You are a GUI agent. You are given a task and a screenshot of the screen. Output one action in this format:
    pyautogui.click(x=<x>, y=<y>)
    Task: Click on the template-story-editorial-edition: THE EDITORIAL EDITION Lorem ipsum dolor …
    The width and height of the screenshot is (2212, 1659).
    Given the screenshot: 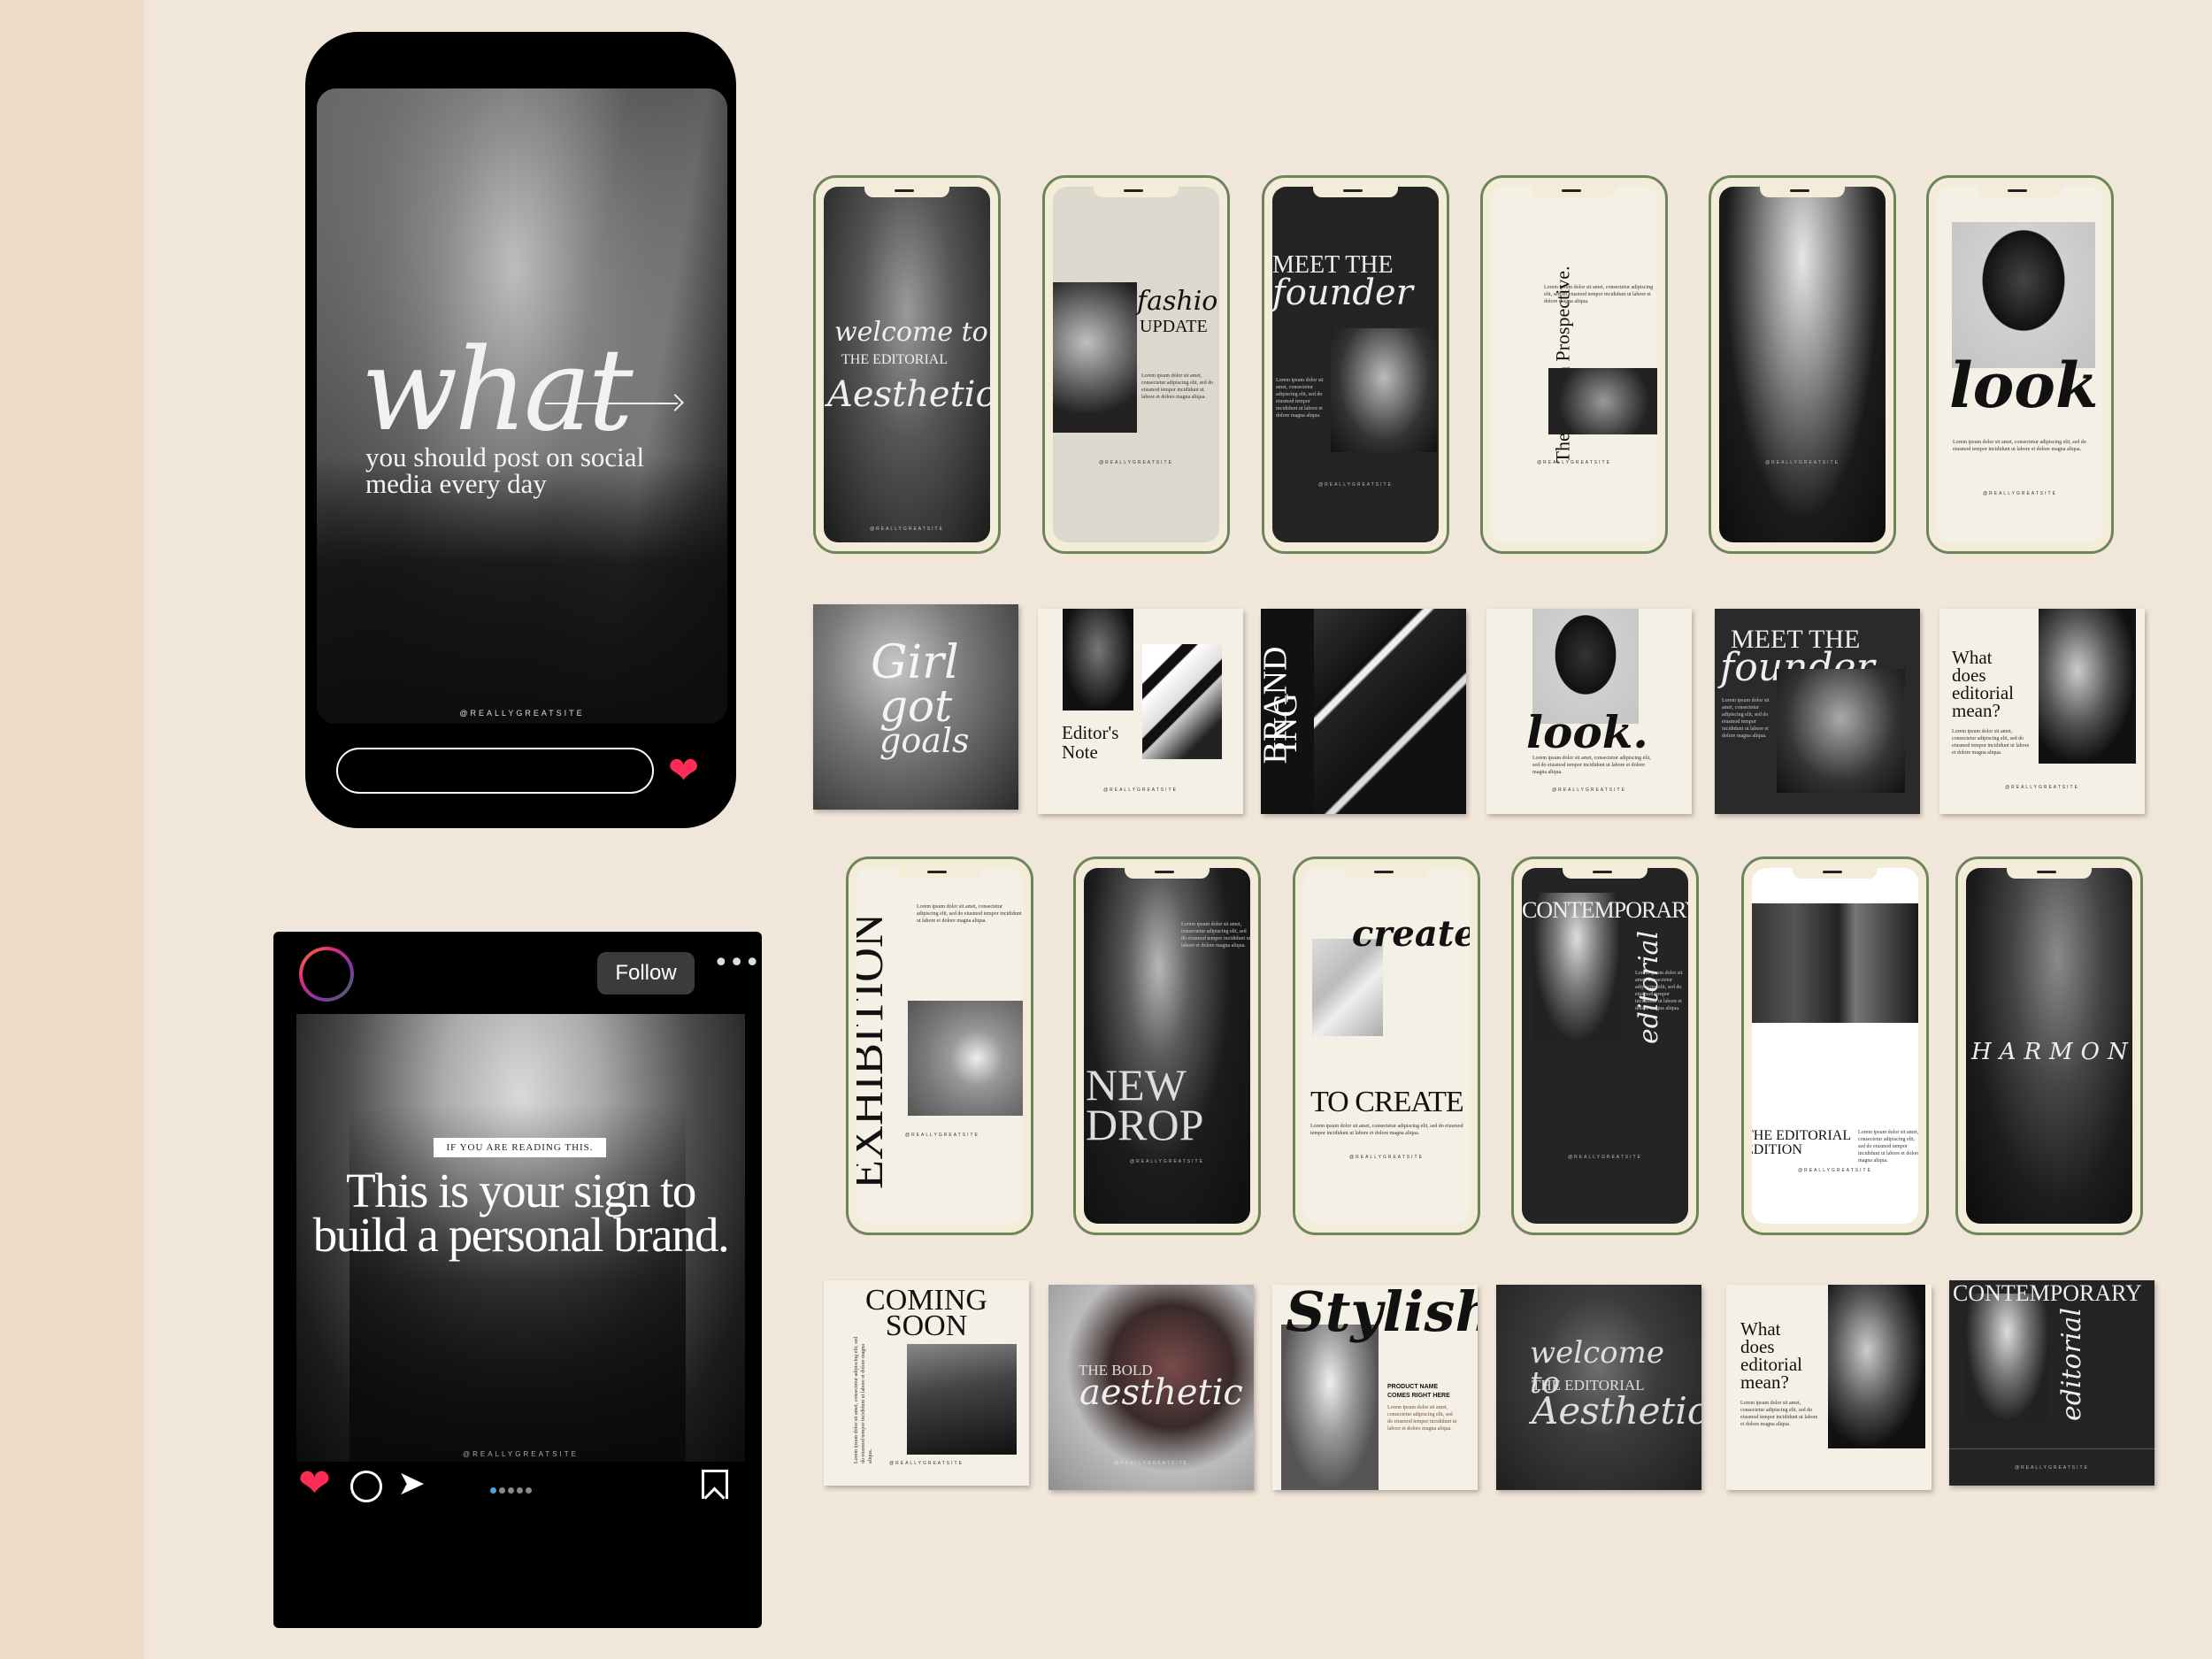 What is the action you would take?
    pyautogui.click(x=1835, y=1045)
    